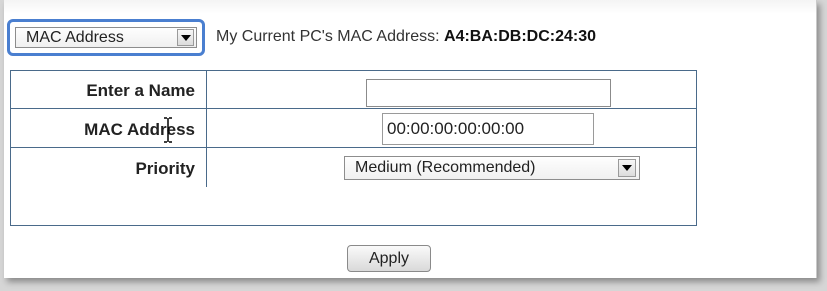 The image size is (827, 291). I want to click on mode-dropdown-button, so click(185, 37).